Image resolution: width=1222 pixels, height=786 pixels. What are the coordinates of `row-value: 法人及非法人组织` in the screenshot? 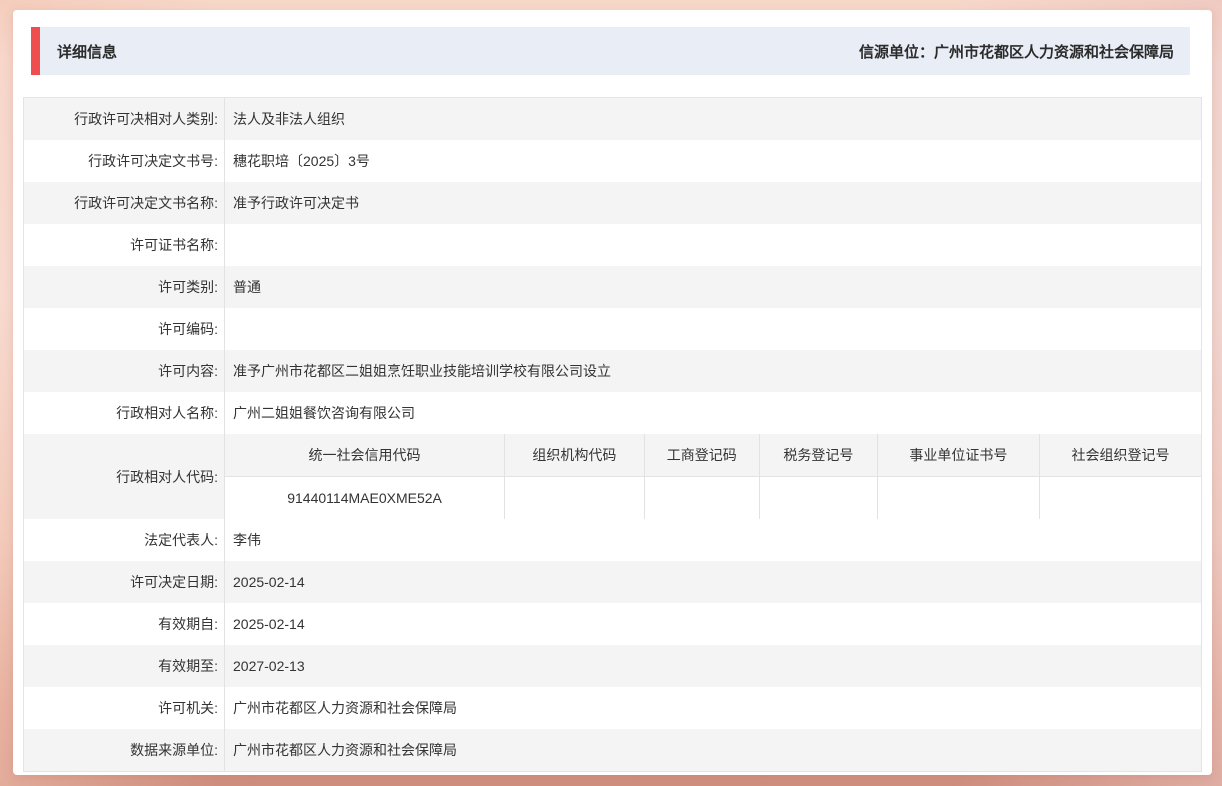 It's located at (289, 119).